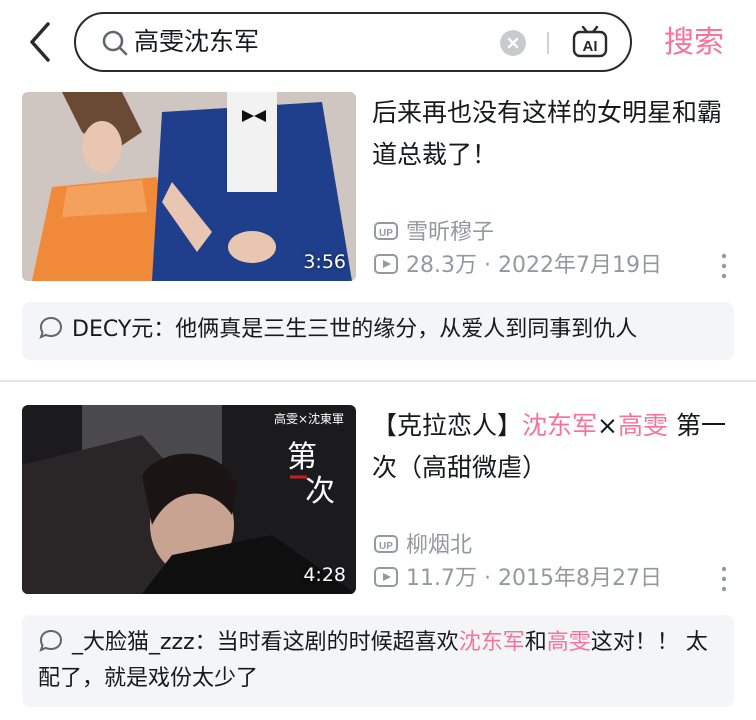 This screenshot has height=720, width=756. Describe the element at coordinates (41, 42) in the screenshot. I see `back-arrow-icon` at that location.